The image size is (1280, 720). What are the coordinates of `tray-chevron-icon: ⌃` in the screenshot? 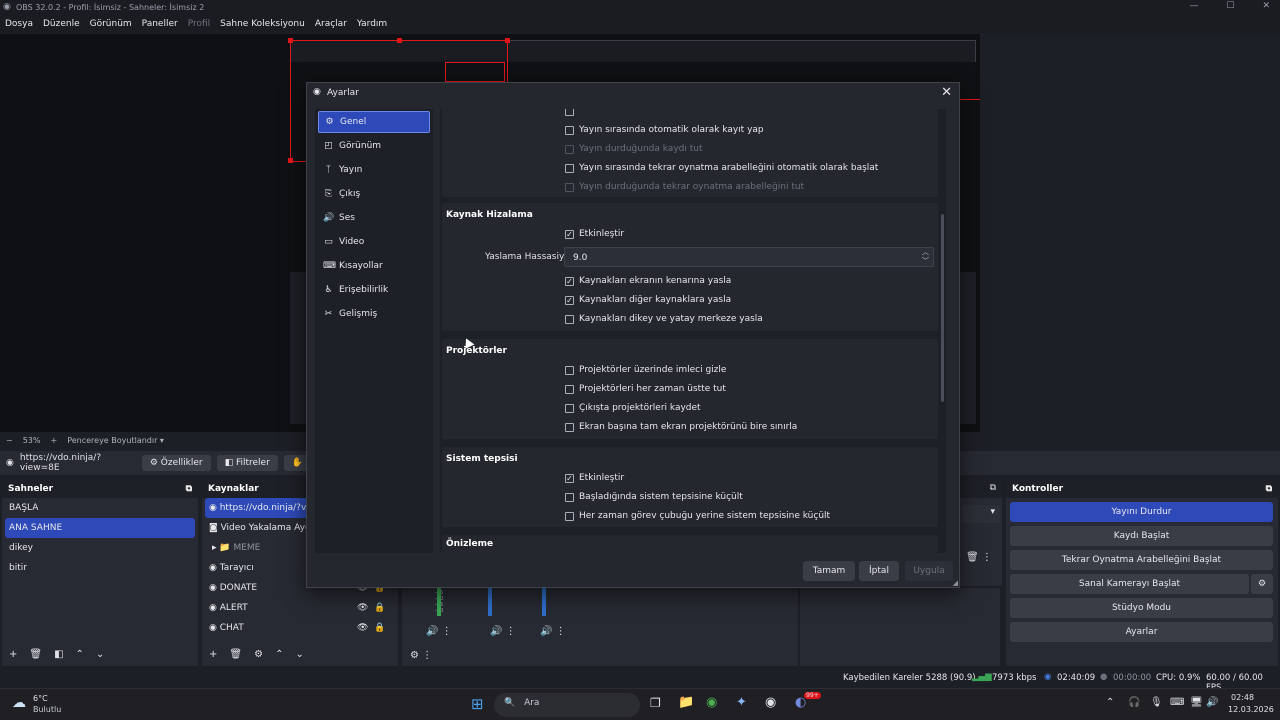 It's located at (1110, 702).